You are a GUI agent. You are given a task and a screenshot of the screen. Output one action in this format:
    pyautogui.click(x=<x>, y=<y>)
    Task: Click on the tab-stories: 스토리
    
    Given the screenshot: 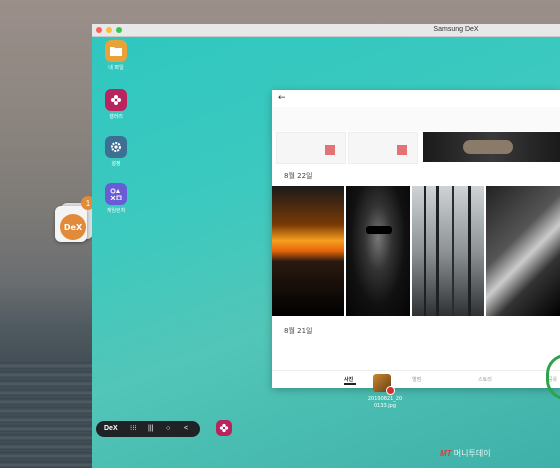 What is the action you would take?
    pyautogui.click(x=485, y=379)
    